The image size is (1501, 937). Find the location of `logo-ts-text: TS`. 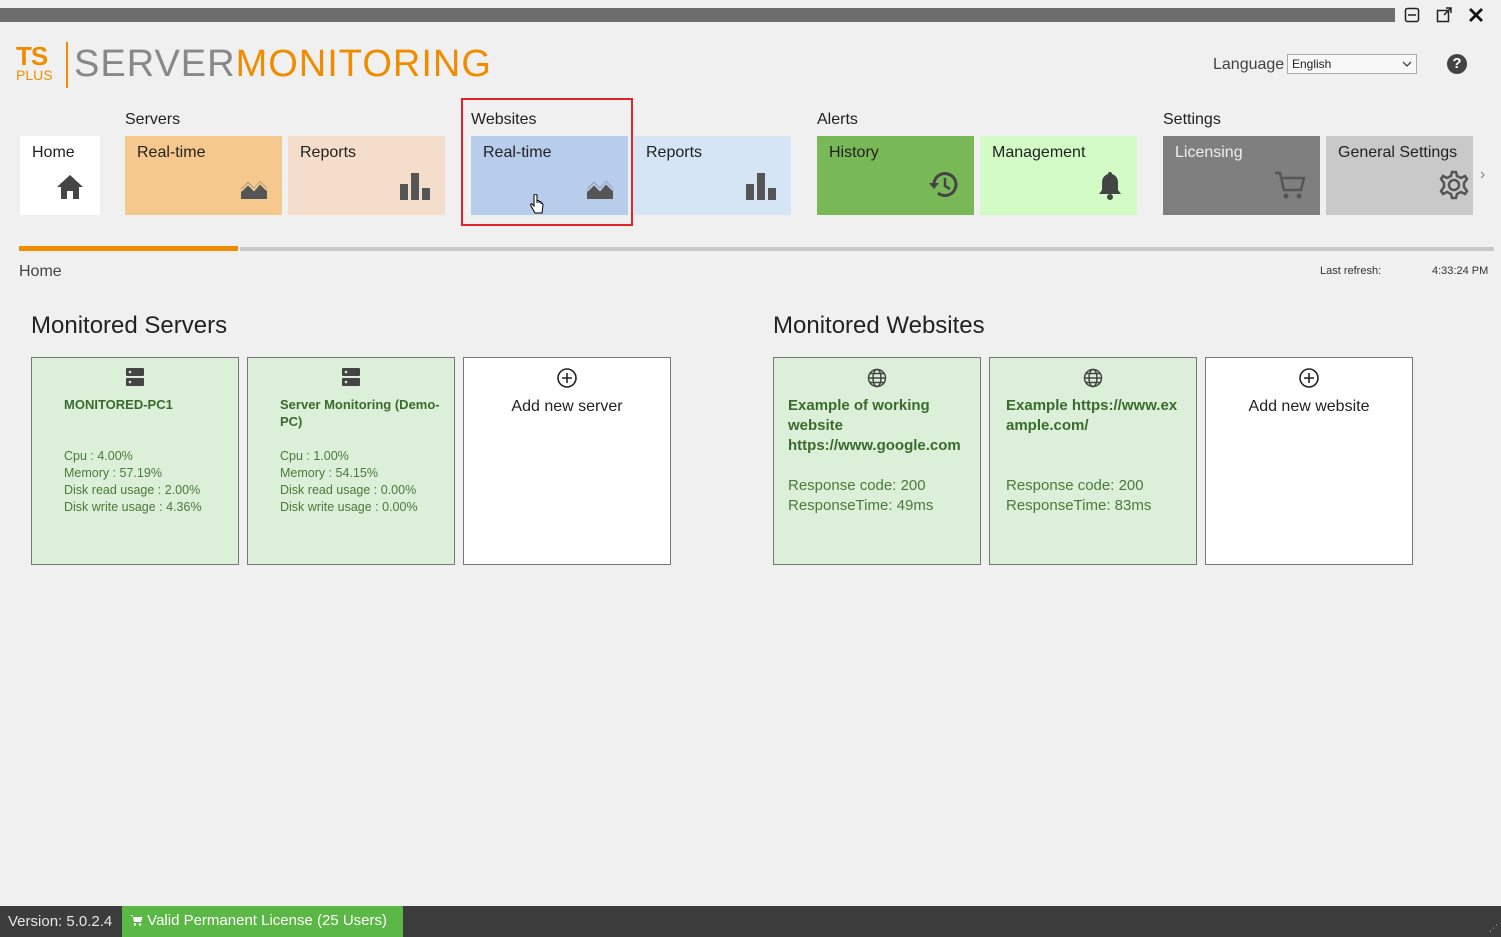

logo-ts-text: TS is located at coordinates (32, 56).